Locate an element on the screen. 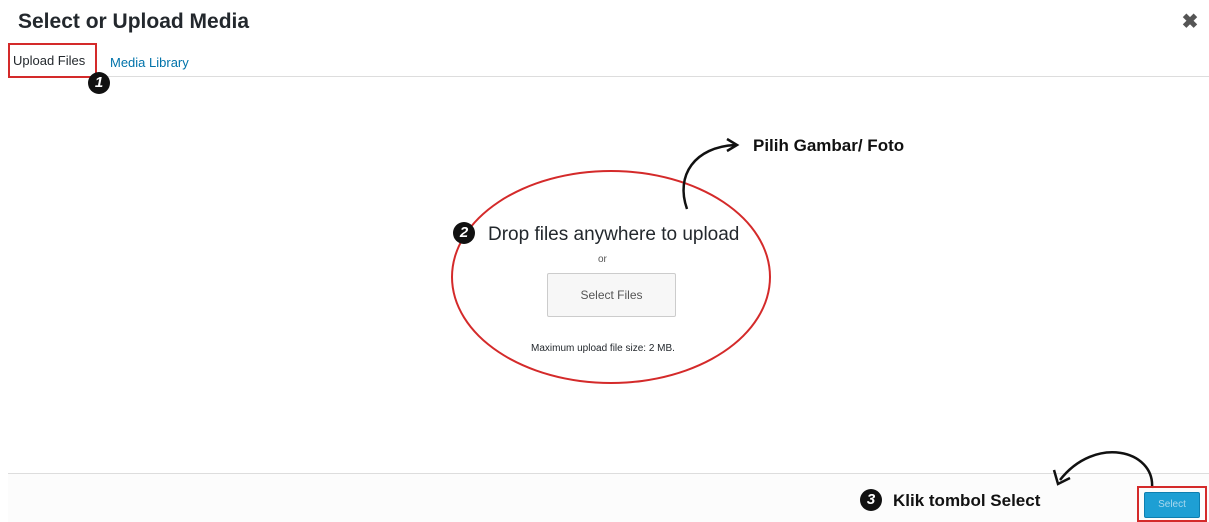 Image resolution: width=1209 pixels, height=522 pixels. header-divider is located at coordinates (608, 76).